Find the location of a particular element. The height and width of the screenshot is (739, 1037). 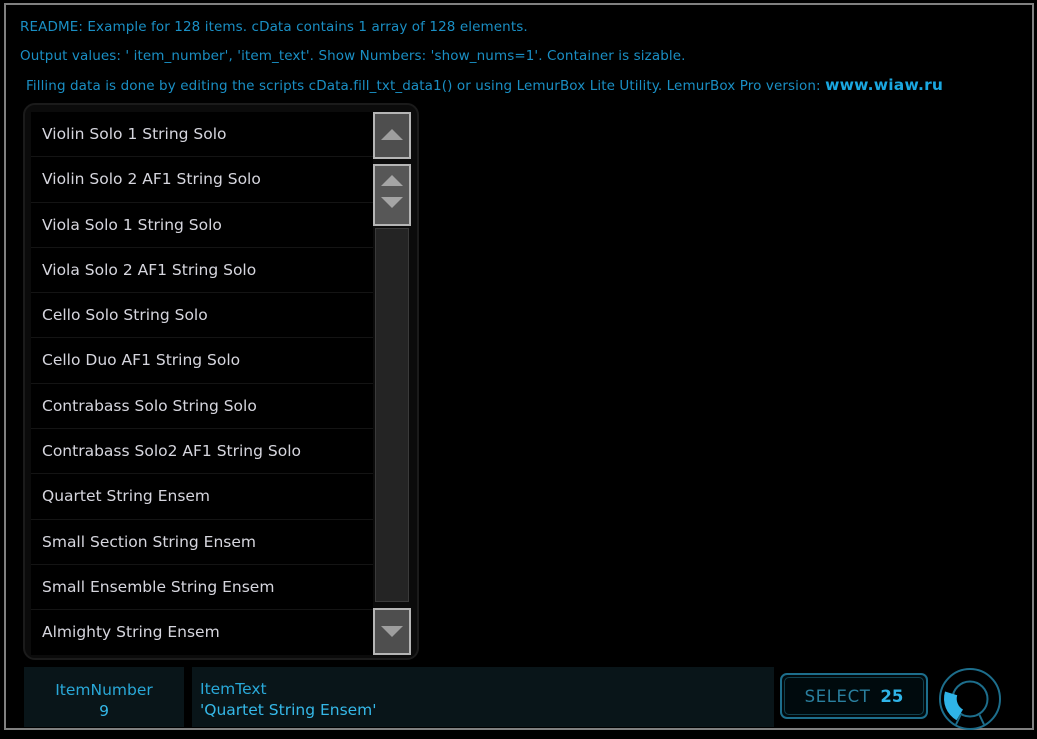

list-item: Small Ensemble String Ensem is located at coordinates (202, 587).